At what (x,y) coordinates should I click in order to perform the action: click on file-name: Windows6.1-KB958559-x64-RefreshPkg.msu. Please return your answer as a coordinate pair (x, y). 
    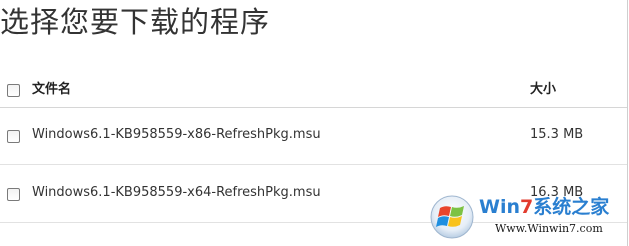
    Looking at the image, I should click on (176, 192).